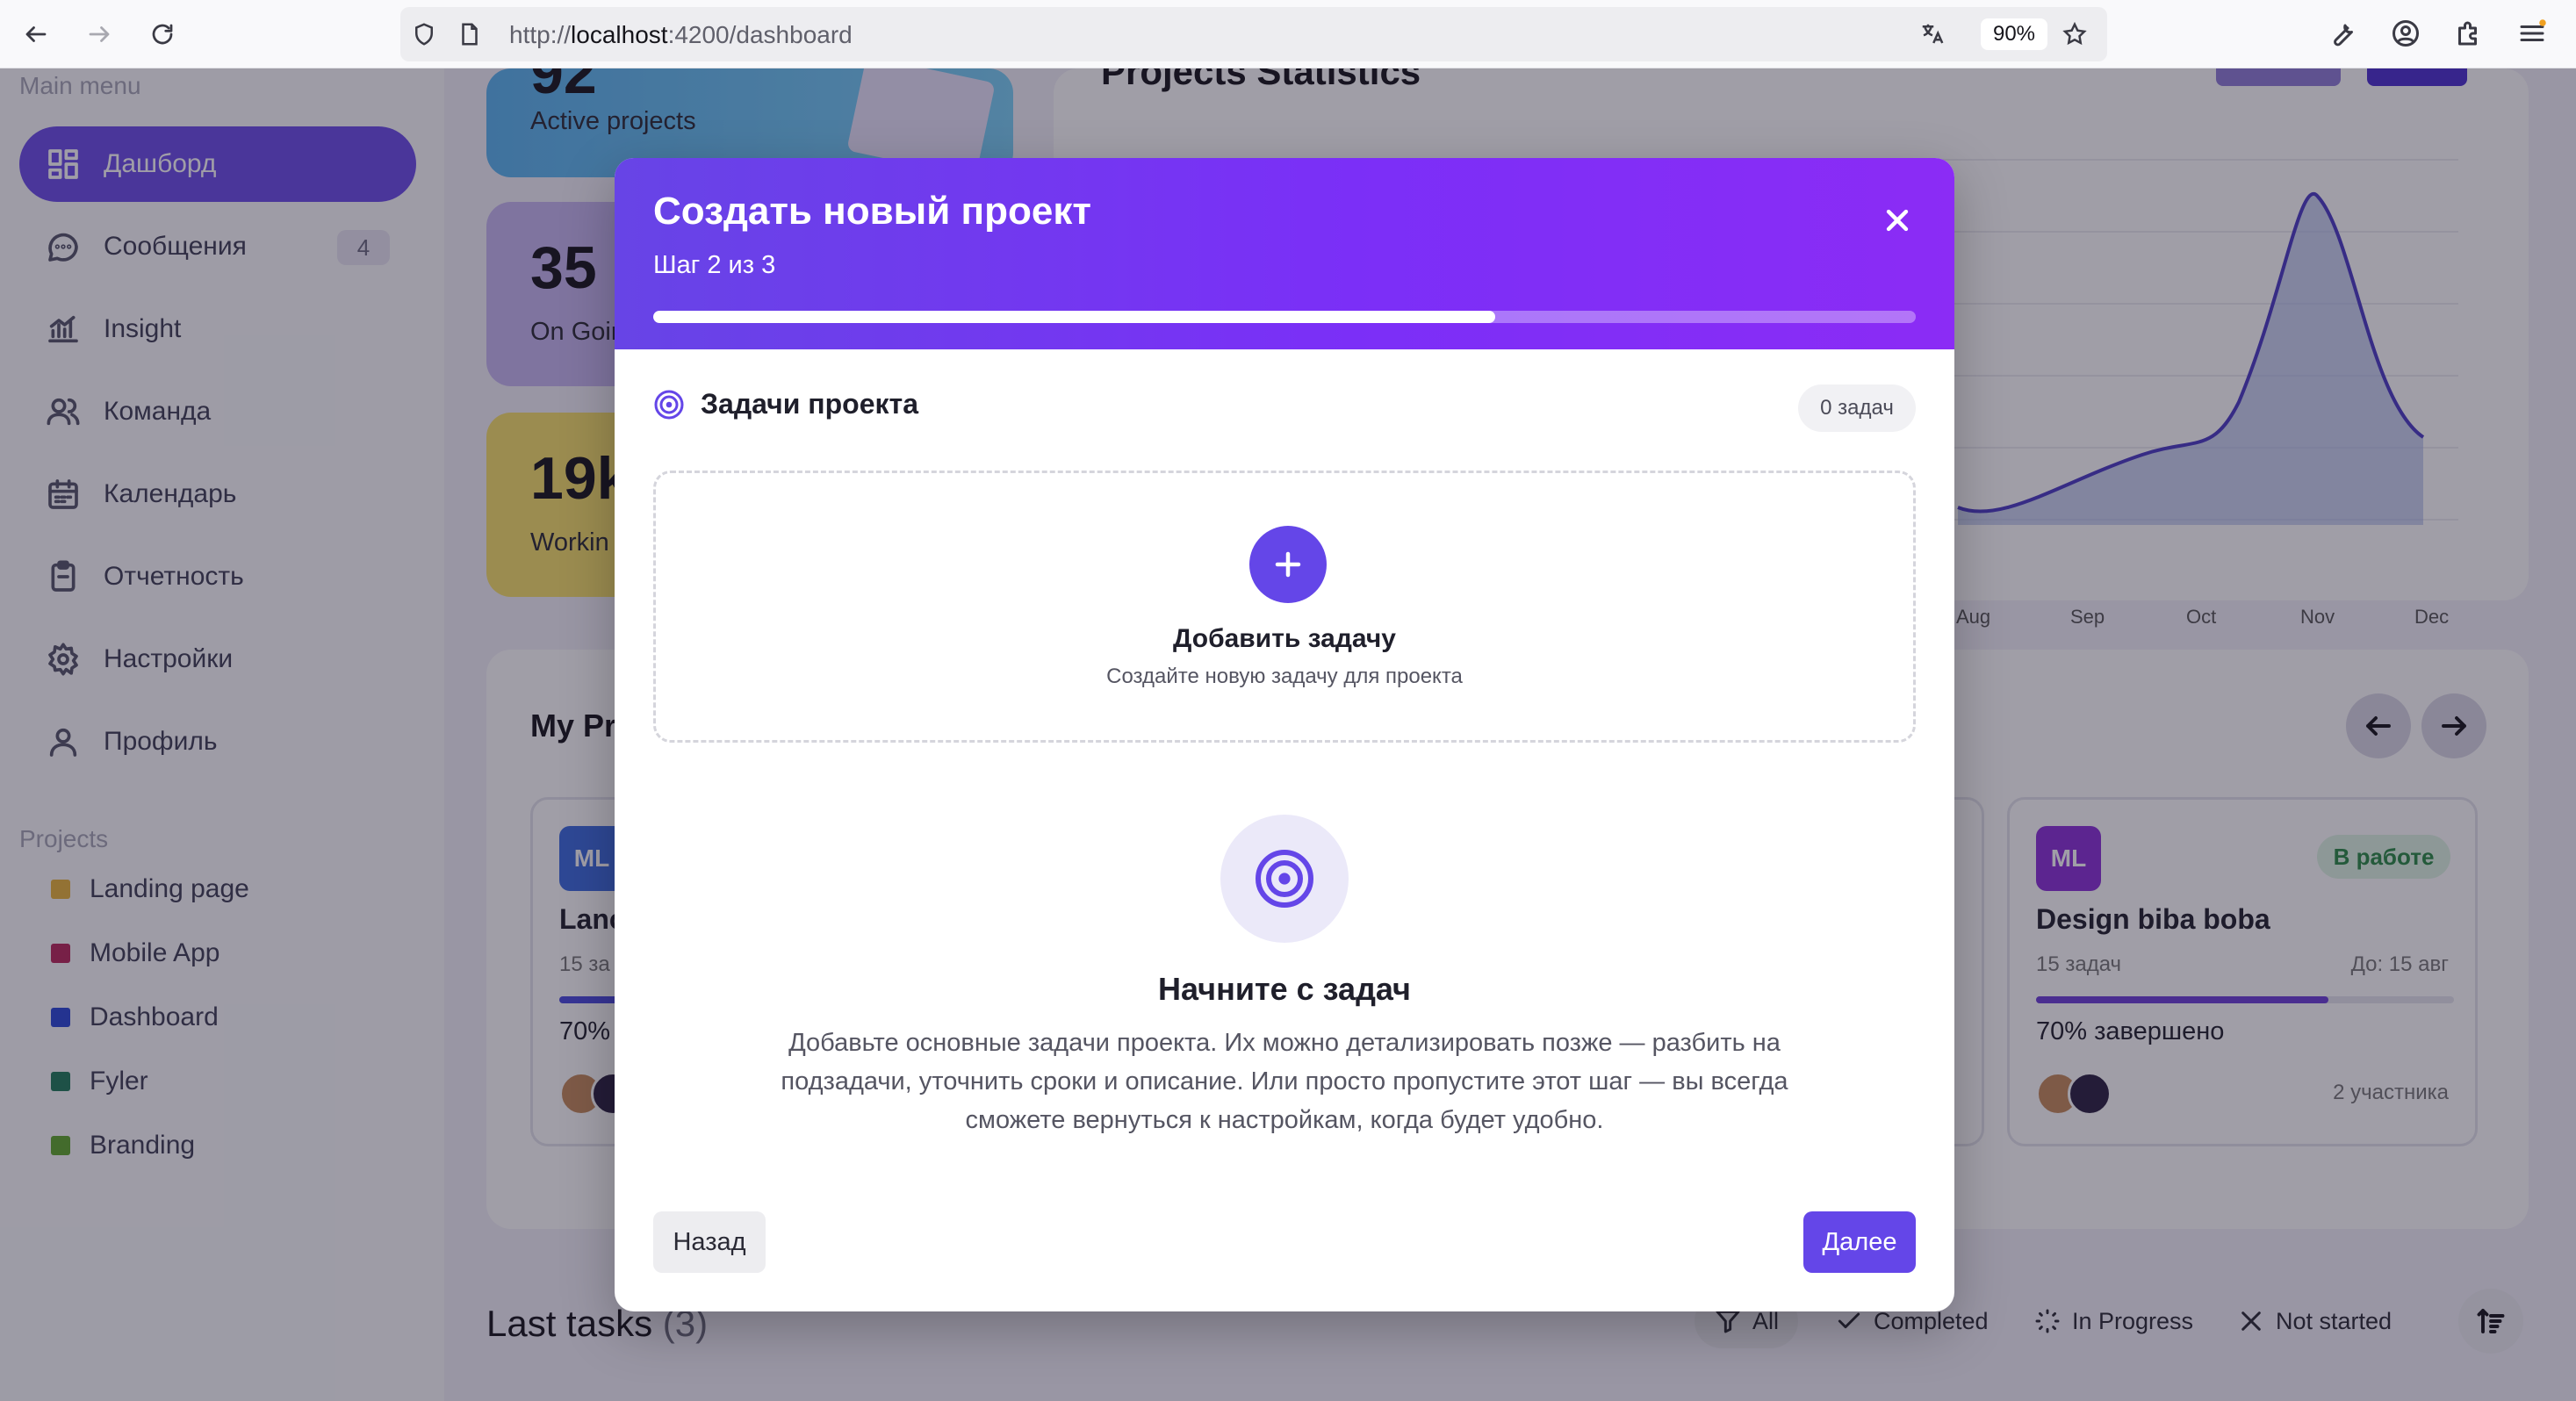  What do you see at coordinates (470, 34) in the screenshot?
I see `page-icon` at bounding box center [470, 34].